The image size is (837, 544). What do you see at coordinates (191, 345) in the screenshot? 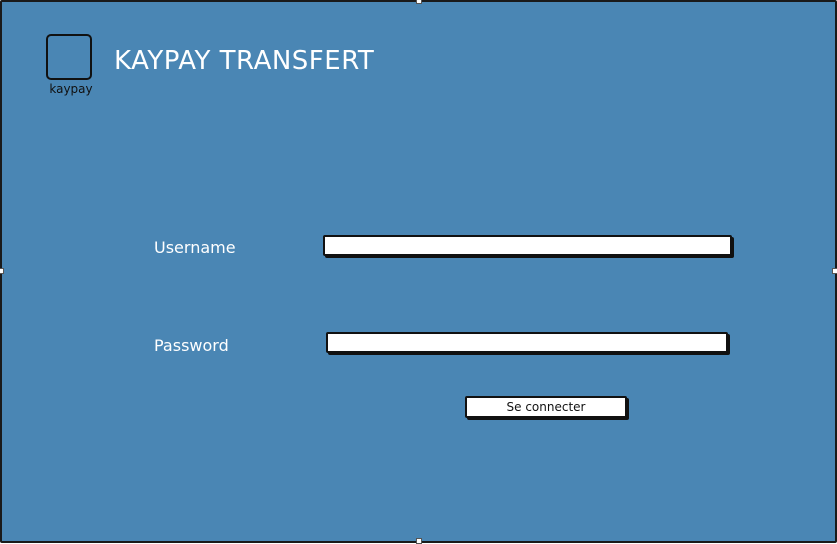
I see `password-label: Password` at bounding box center [191, 345].